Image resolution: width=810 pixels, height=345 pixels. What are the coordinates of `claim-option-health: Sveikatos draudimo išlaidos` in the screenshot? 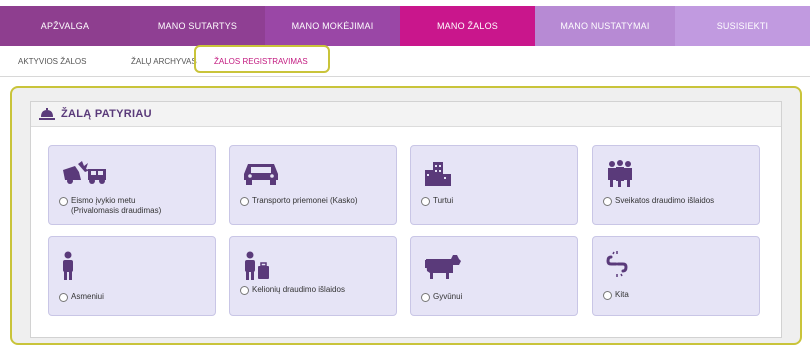 It's located at (676, 185).